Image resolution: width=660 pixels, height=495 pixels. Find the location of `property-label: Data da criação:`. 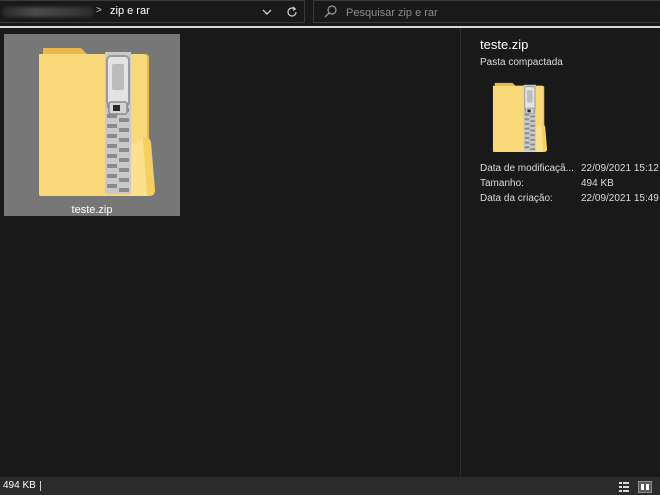

property-label: Data da criação: is located at coordinates (516, 198).